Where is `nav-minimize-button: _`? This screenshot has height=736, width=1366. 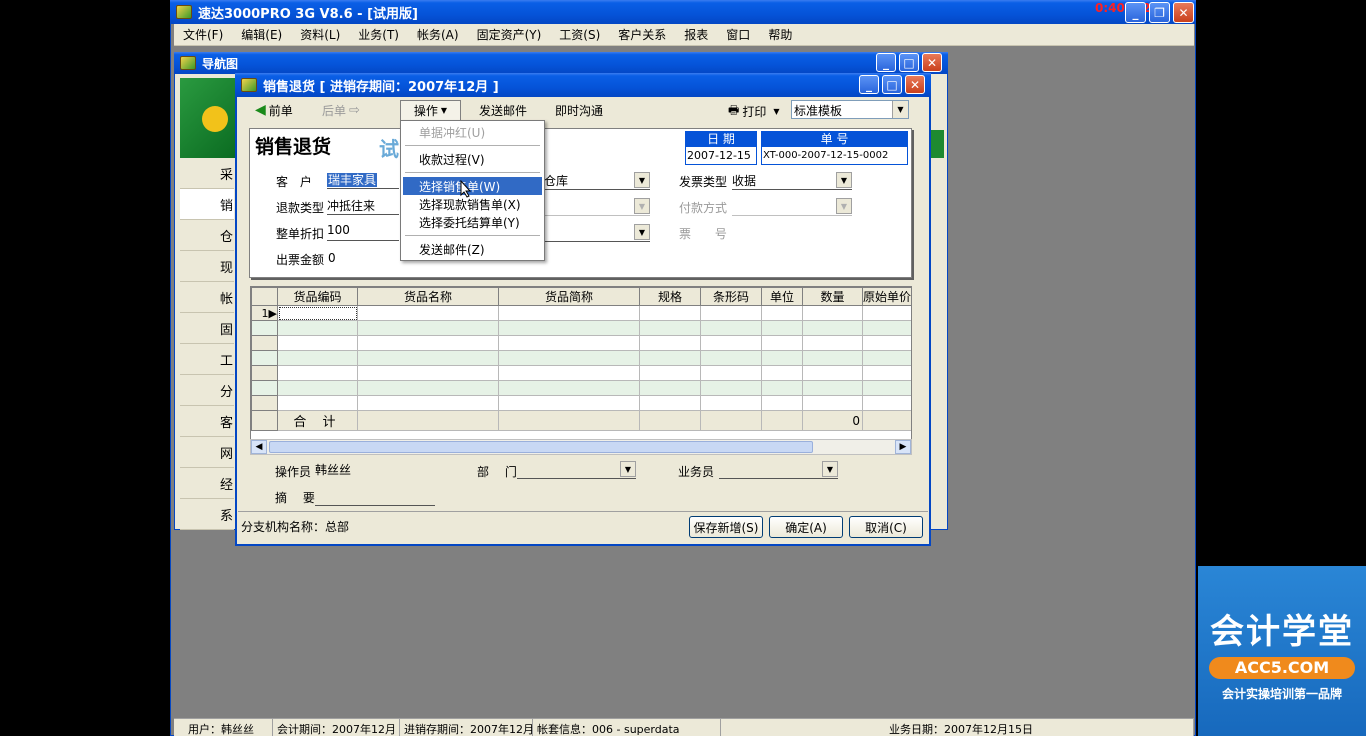 nav-minimize-button: _ is located at coordinates (886, 62).